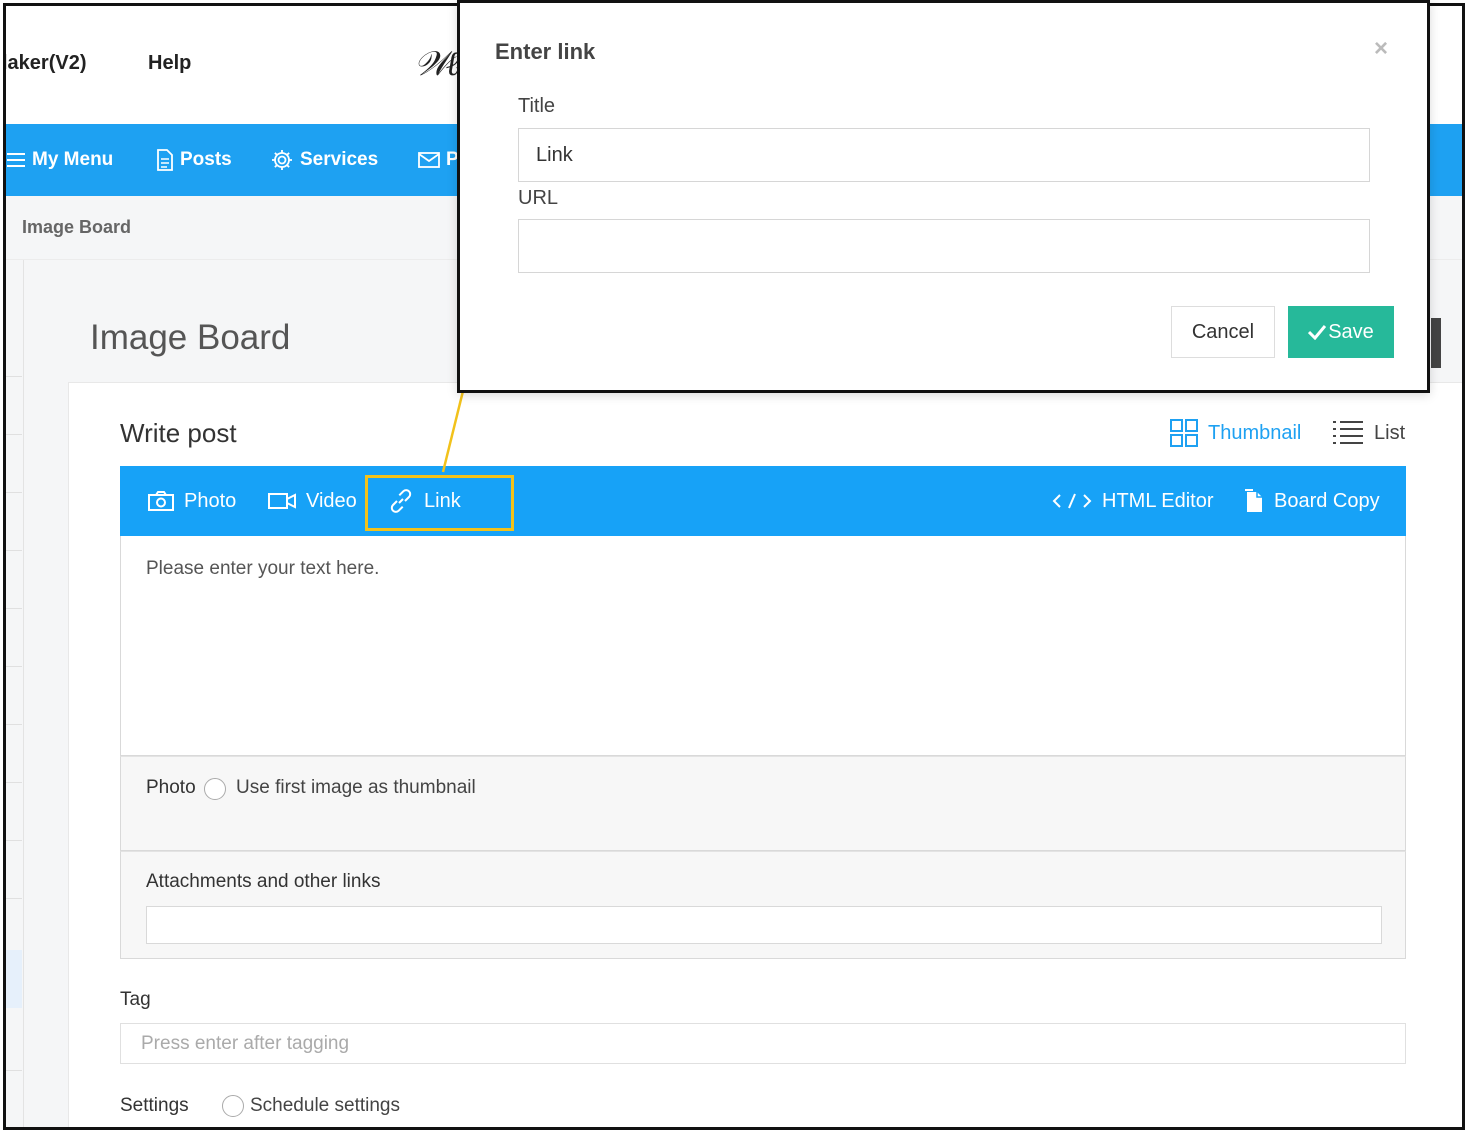 The width and height of the screenshot is (1468, 1133). I want to click on nav-item-my-menu: My Menu, so click(59, 160).